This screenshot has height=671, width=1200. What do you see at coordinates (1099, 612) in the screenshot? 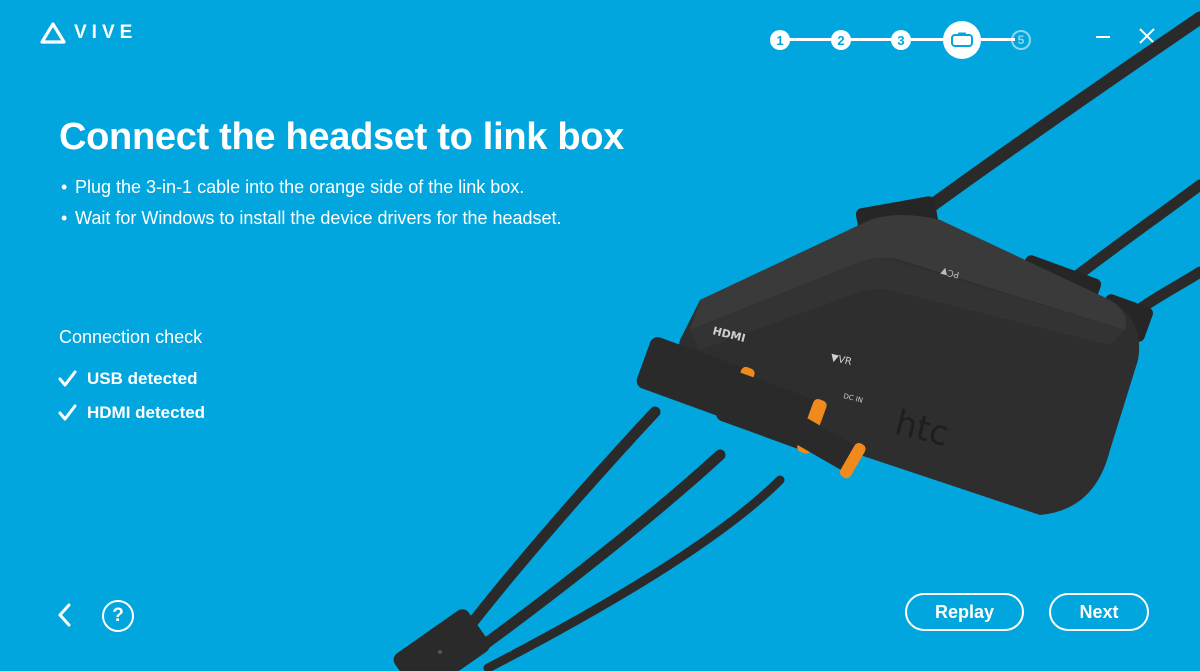
I see `next-button: Next` at bounding box center [1099, 612].